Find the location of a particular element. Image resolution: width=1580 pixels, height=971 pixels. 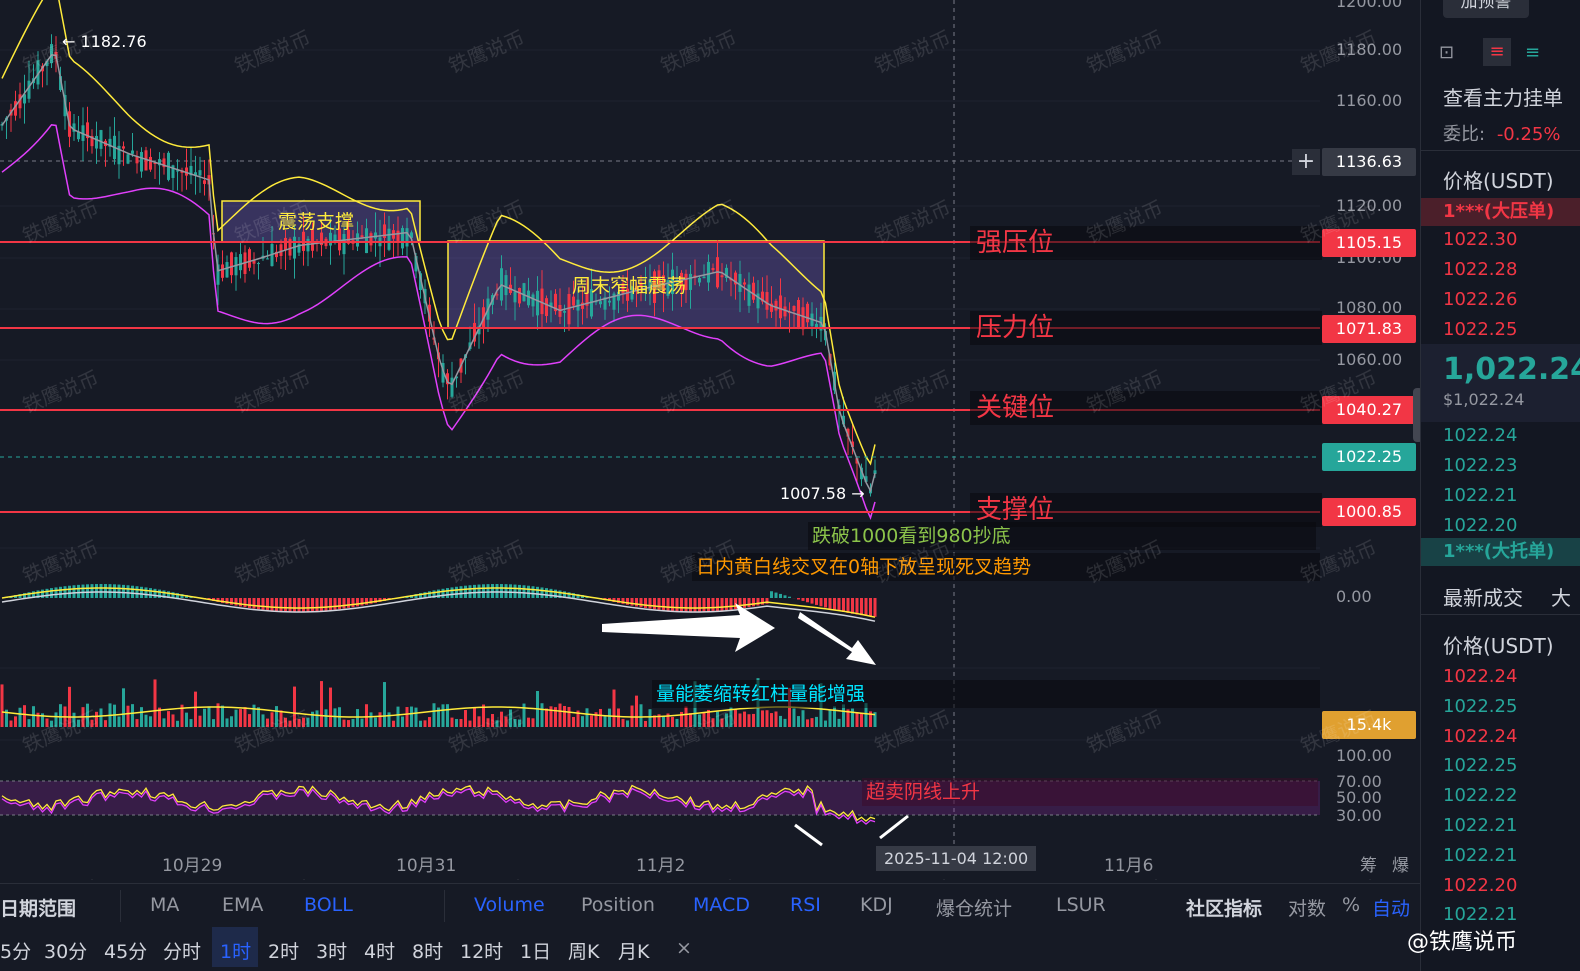

bid-row: 1022.20 is located at coordinates (1480, 525).